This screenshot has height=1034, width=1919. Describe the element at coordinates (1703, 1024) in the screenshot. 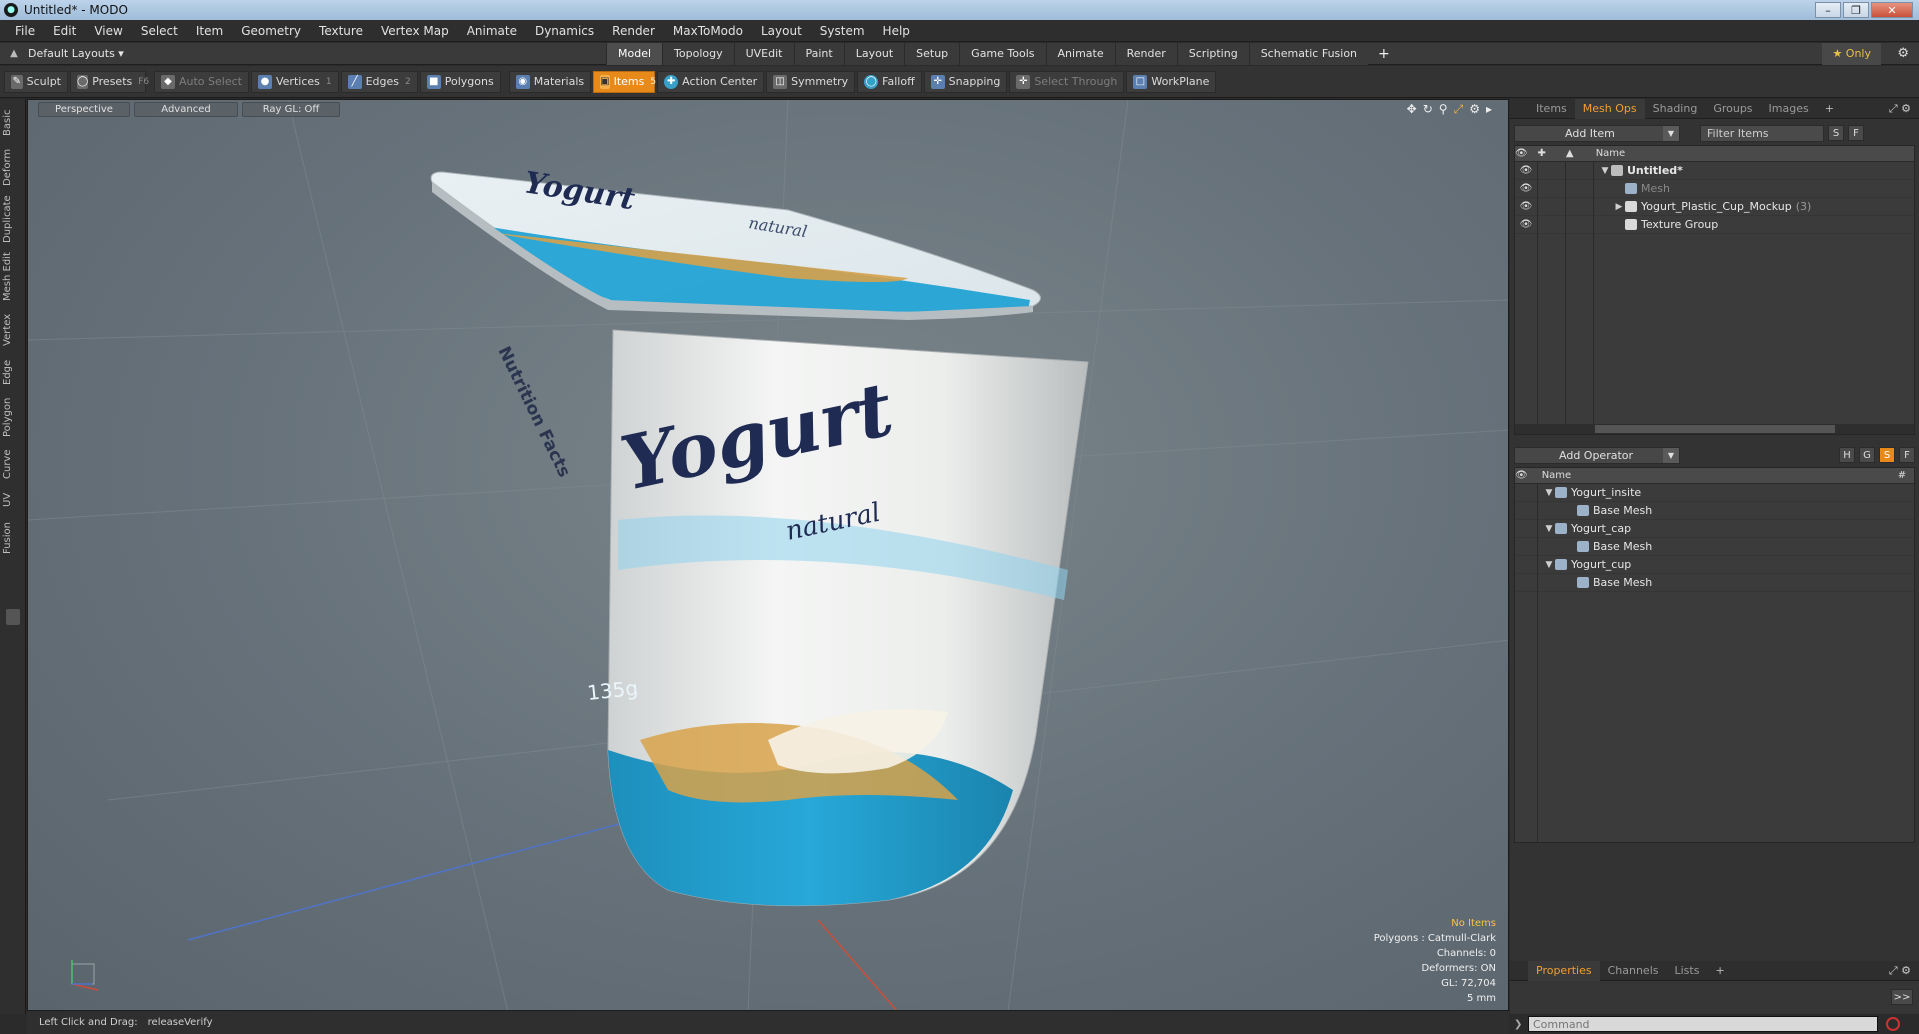

I see `command-input` at that location.